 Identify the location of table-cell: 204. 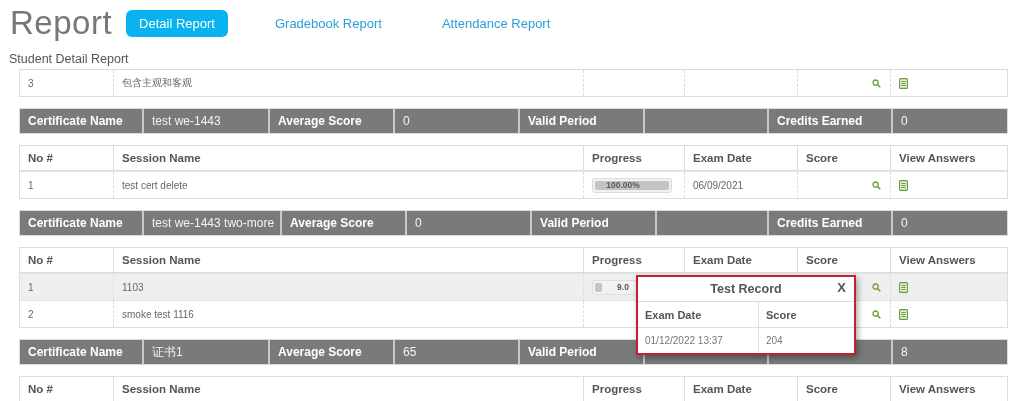
(774, 340).